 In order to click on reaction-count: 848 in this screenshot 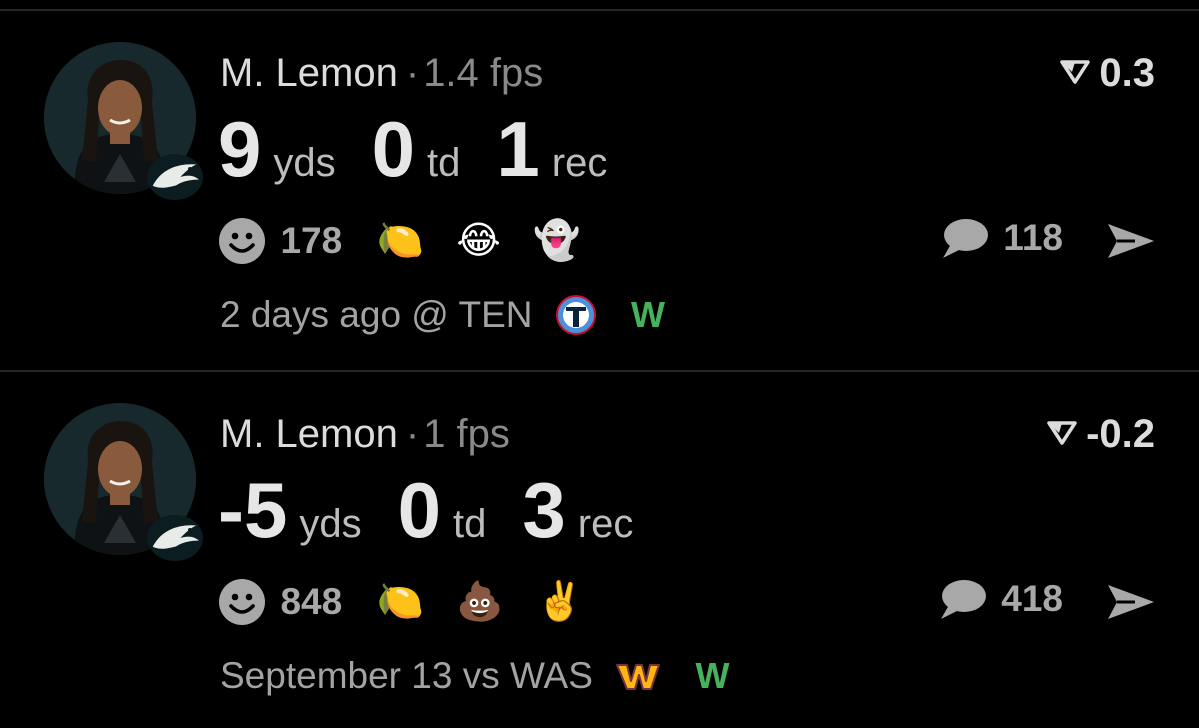, I will do `click(311, 601)`.